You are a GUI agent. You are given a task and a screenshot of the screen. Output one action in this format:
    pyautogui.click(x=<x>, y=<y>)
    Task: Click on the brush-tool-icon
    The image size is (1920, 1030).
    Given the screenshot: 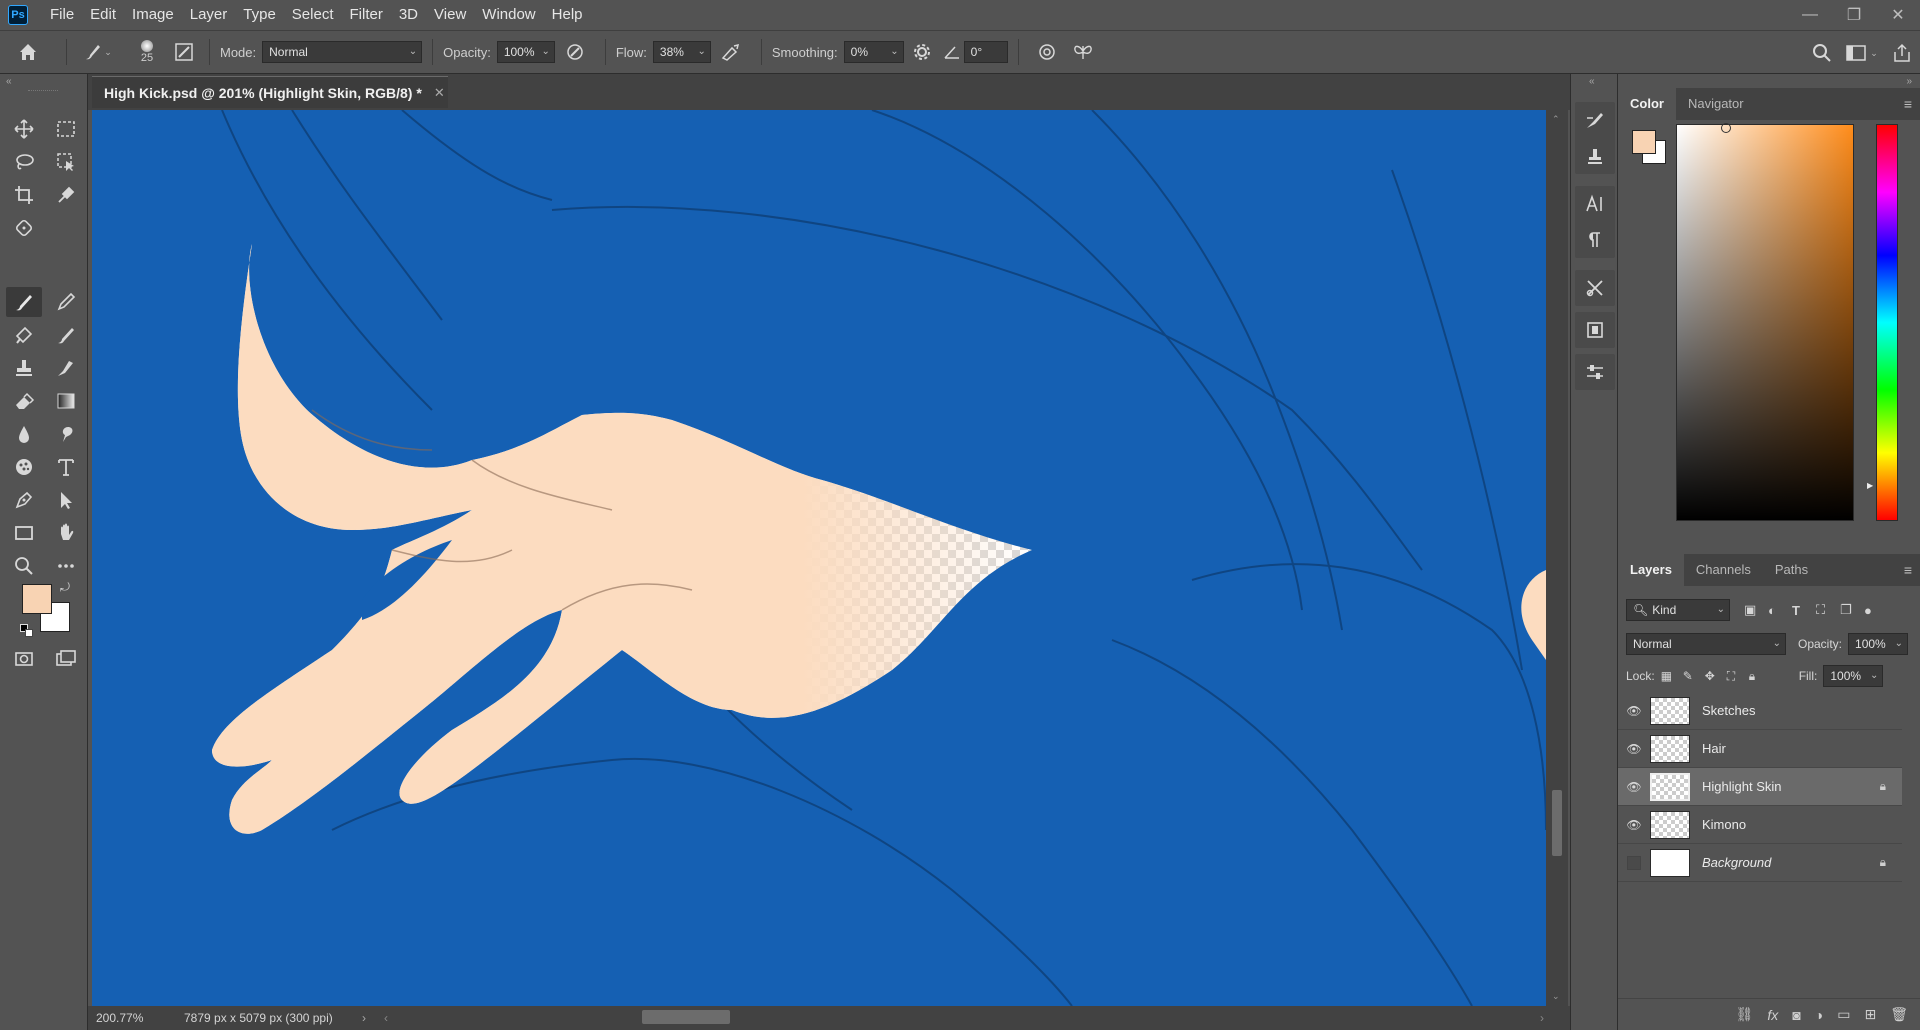 What is the action you would take?
    pyautogui.click(x=24, y=302)
    